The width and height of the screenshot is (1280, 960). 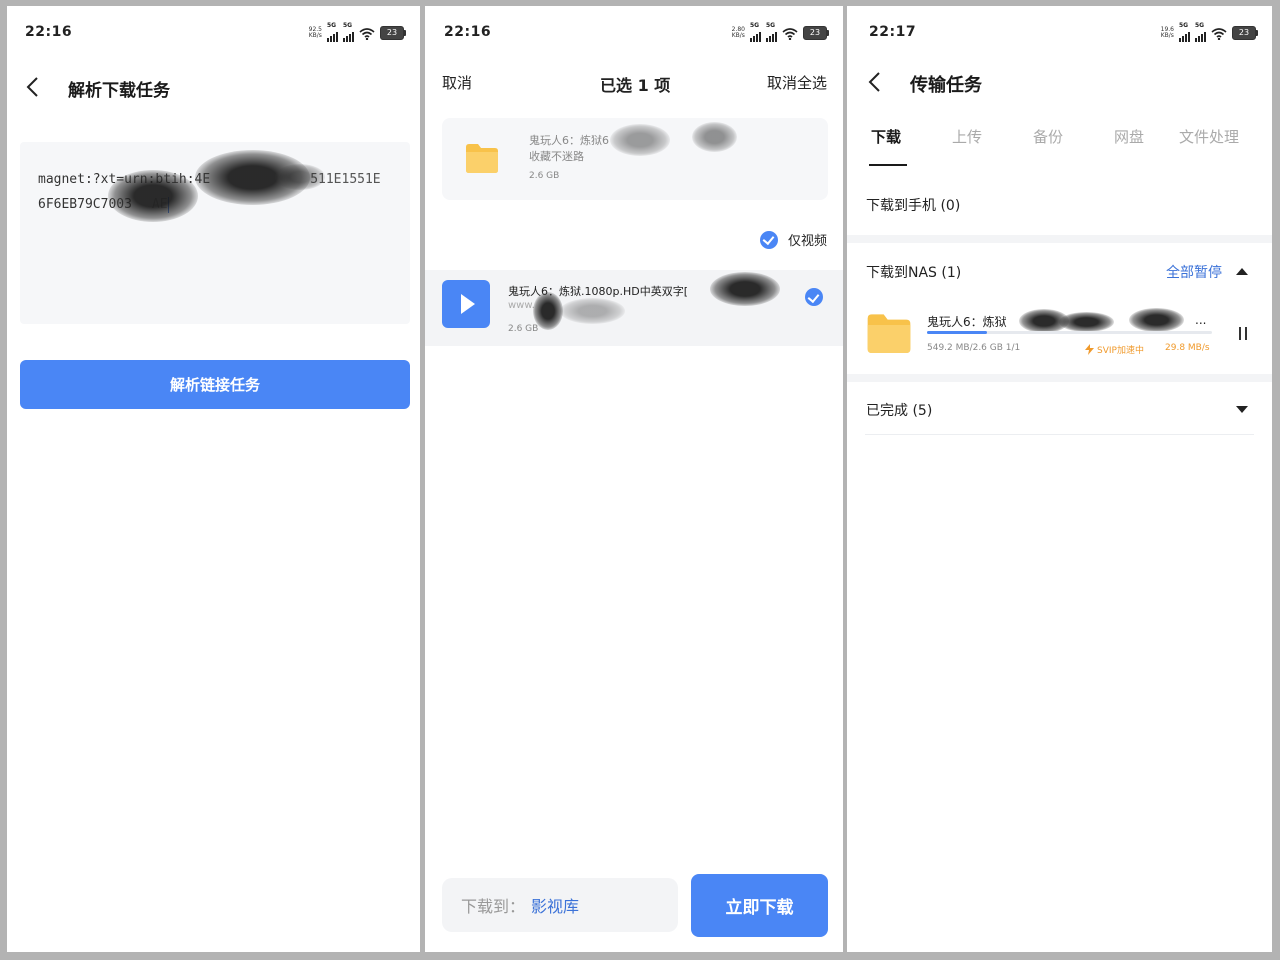 What do you see at coordinates (1059, 434) in the screenshot?
I see `row-divider` at bounding box center [1059, 434].